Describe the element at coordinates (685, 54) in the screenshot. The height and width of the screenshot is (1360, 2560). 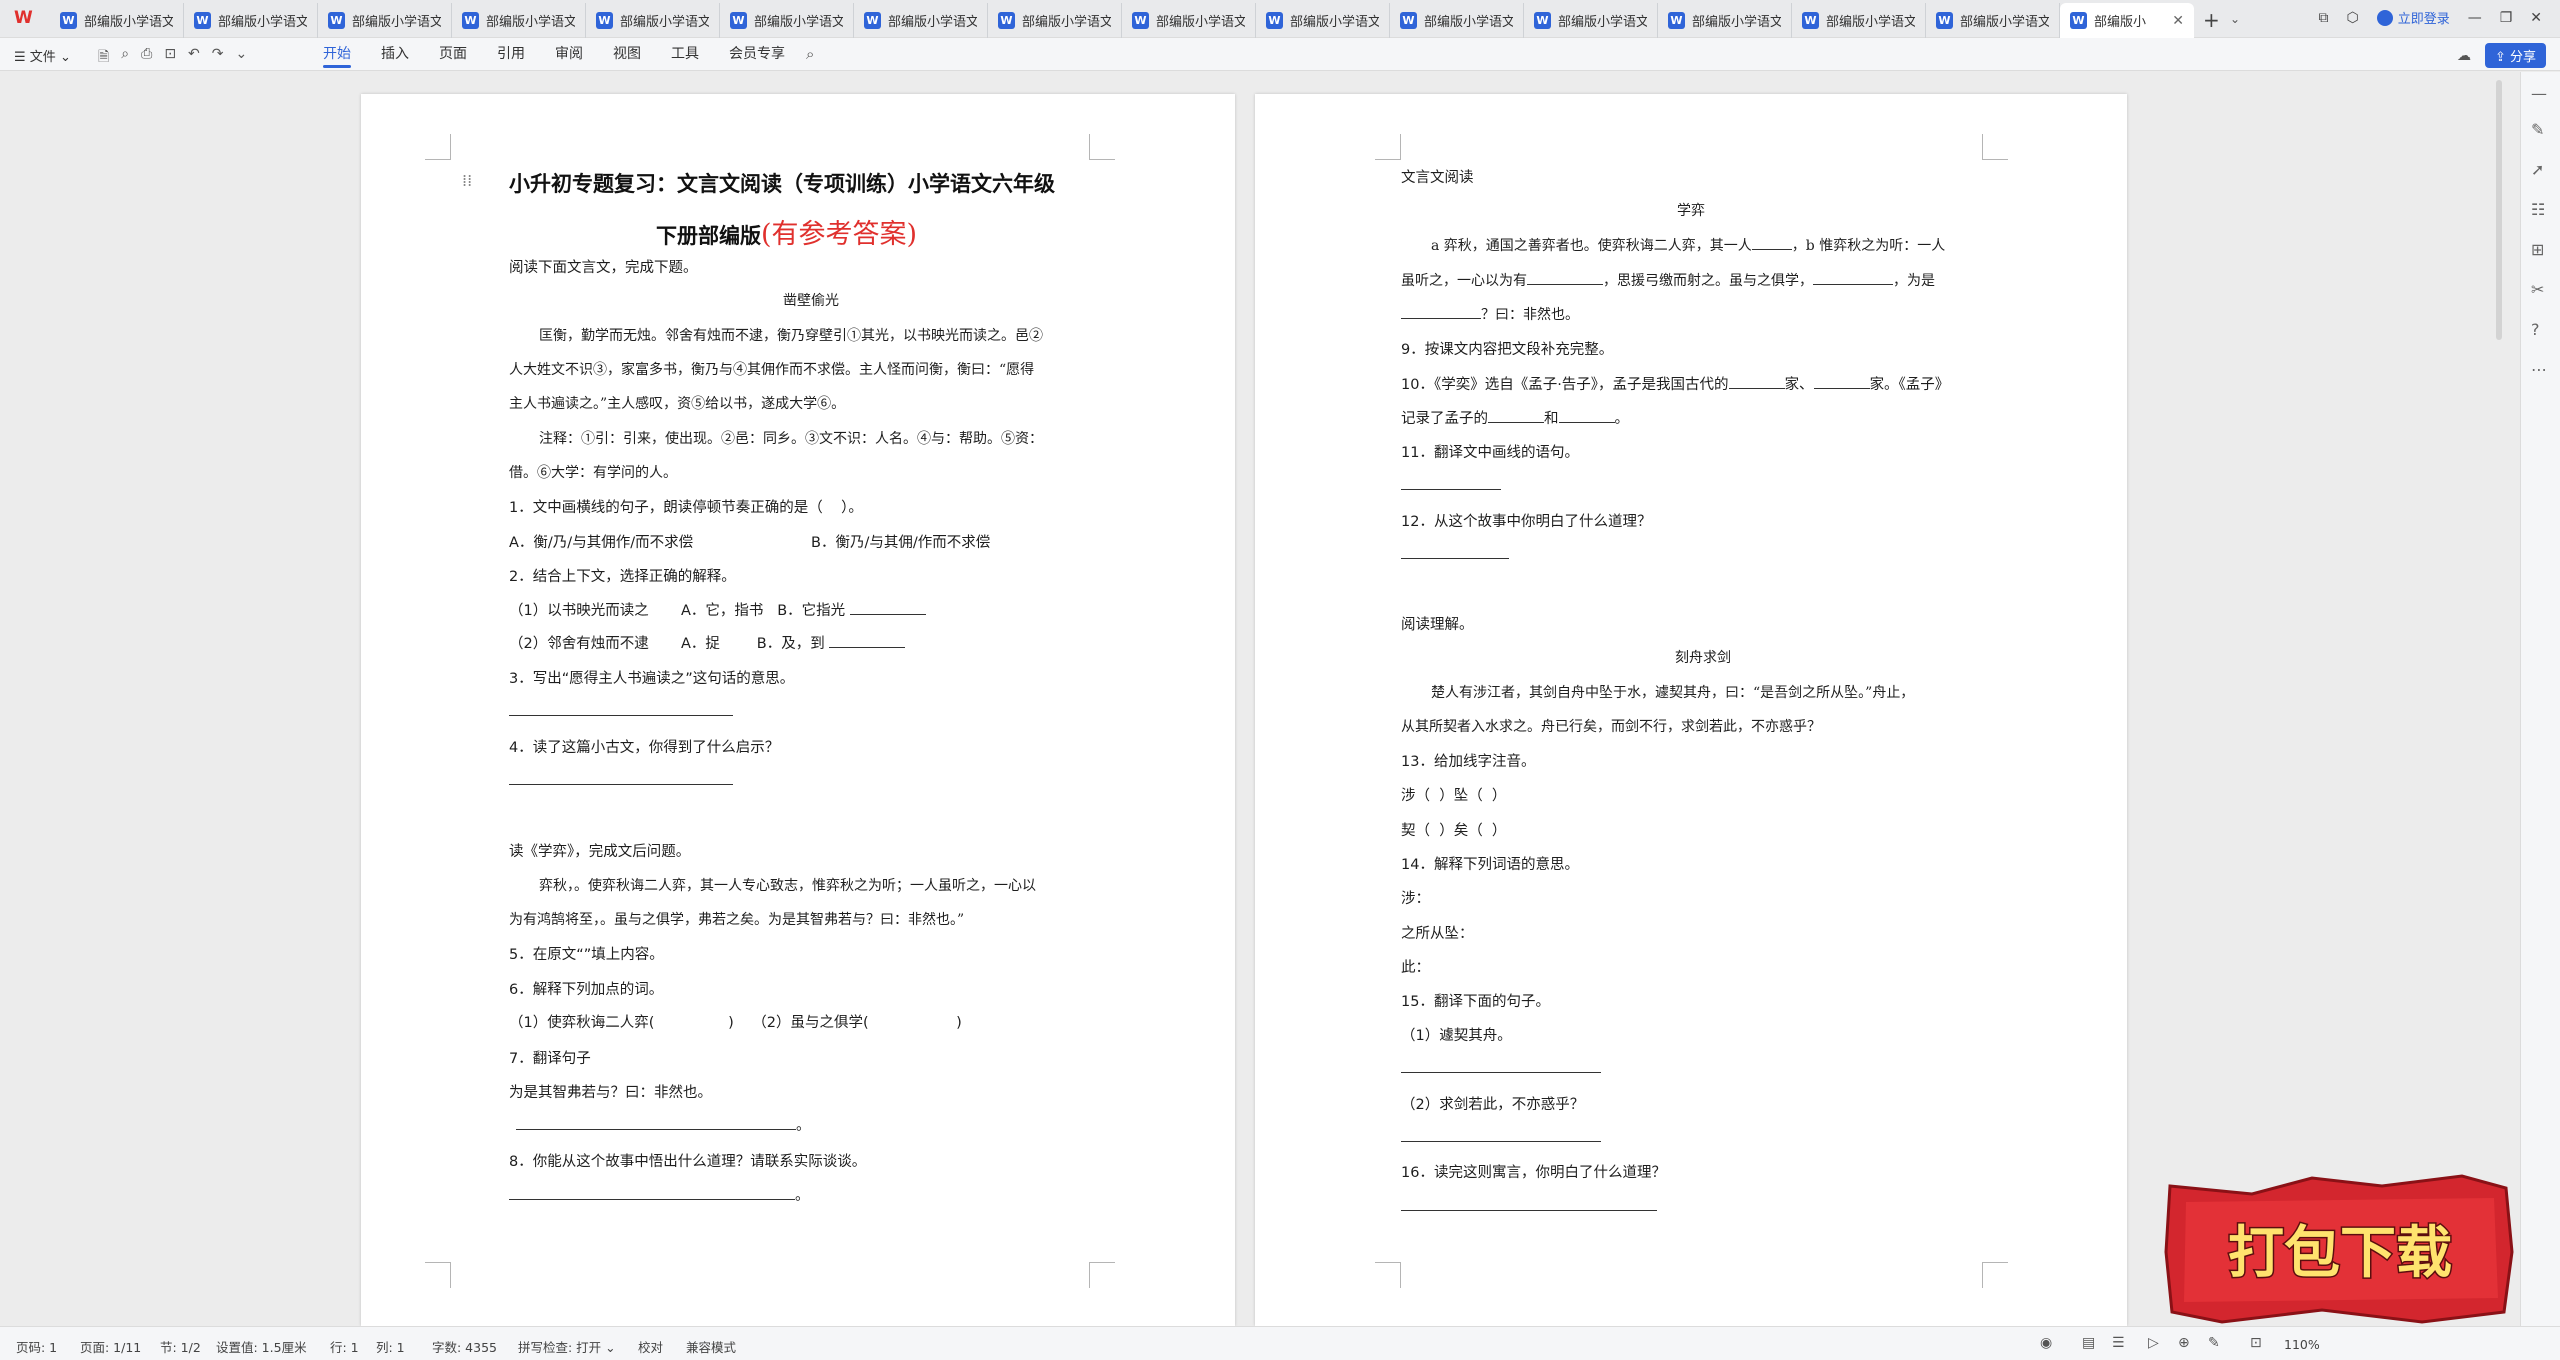
I see `ribbon-tab: 工具` at that location.